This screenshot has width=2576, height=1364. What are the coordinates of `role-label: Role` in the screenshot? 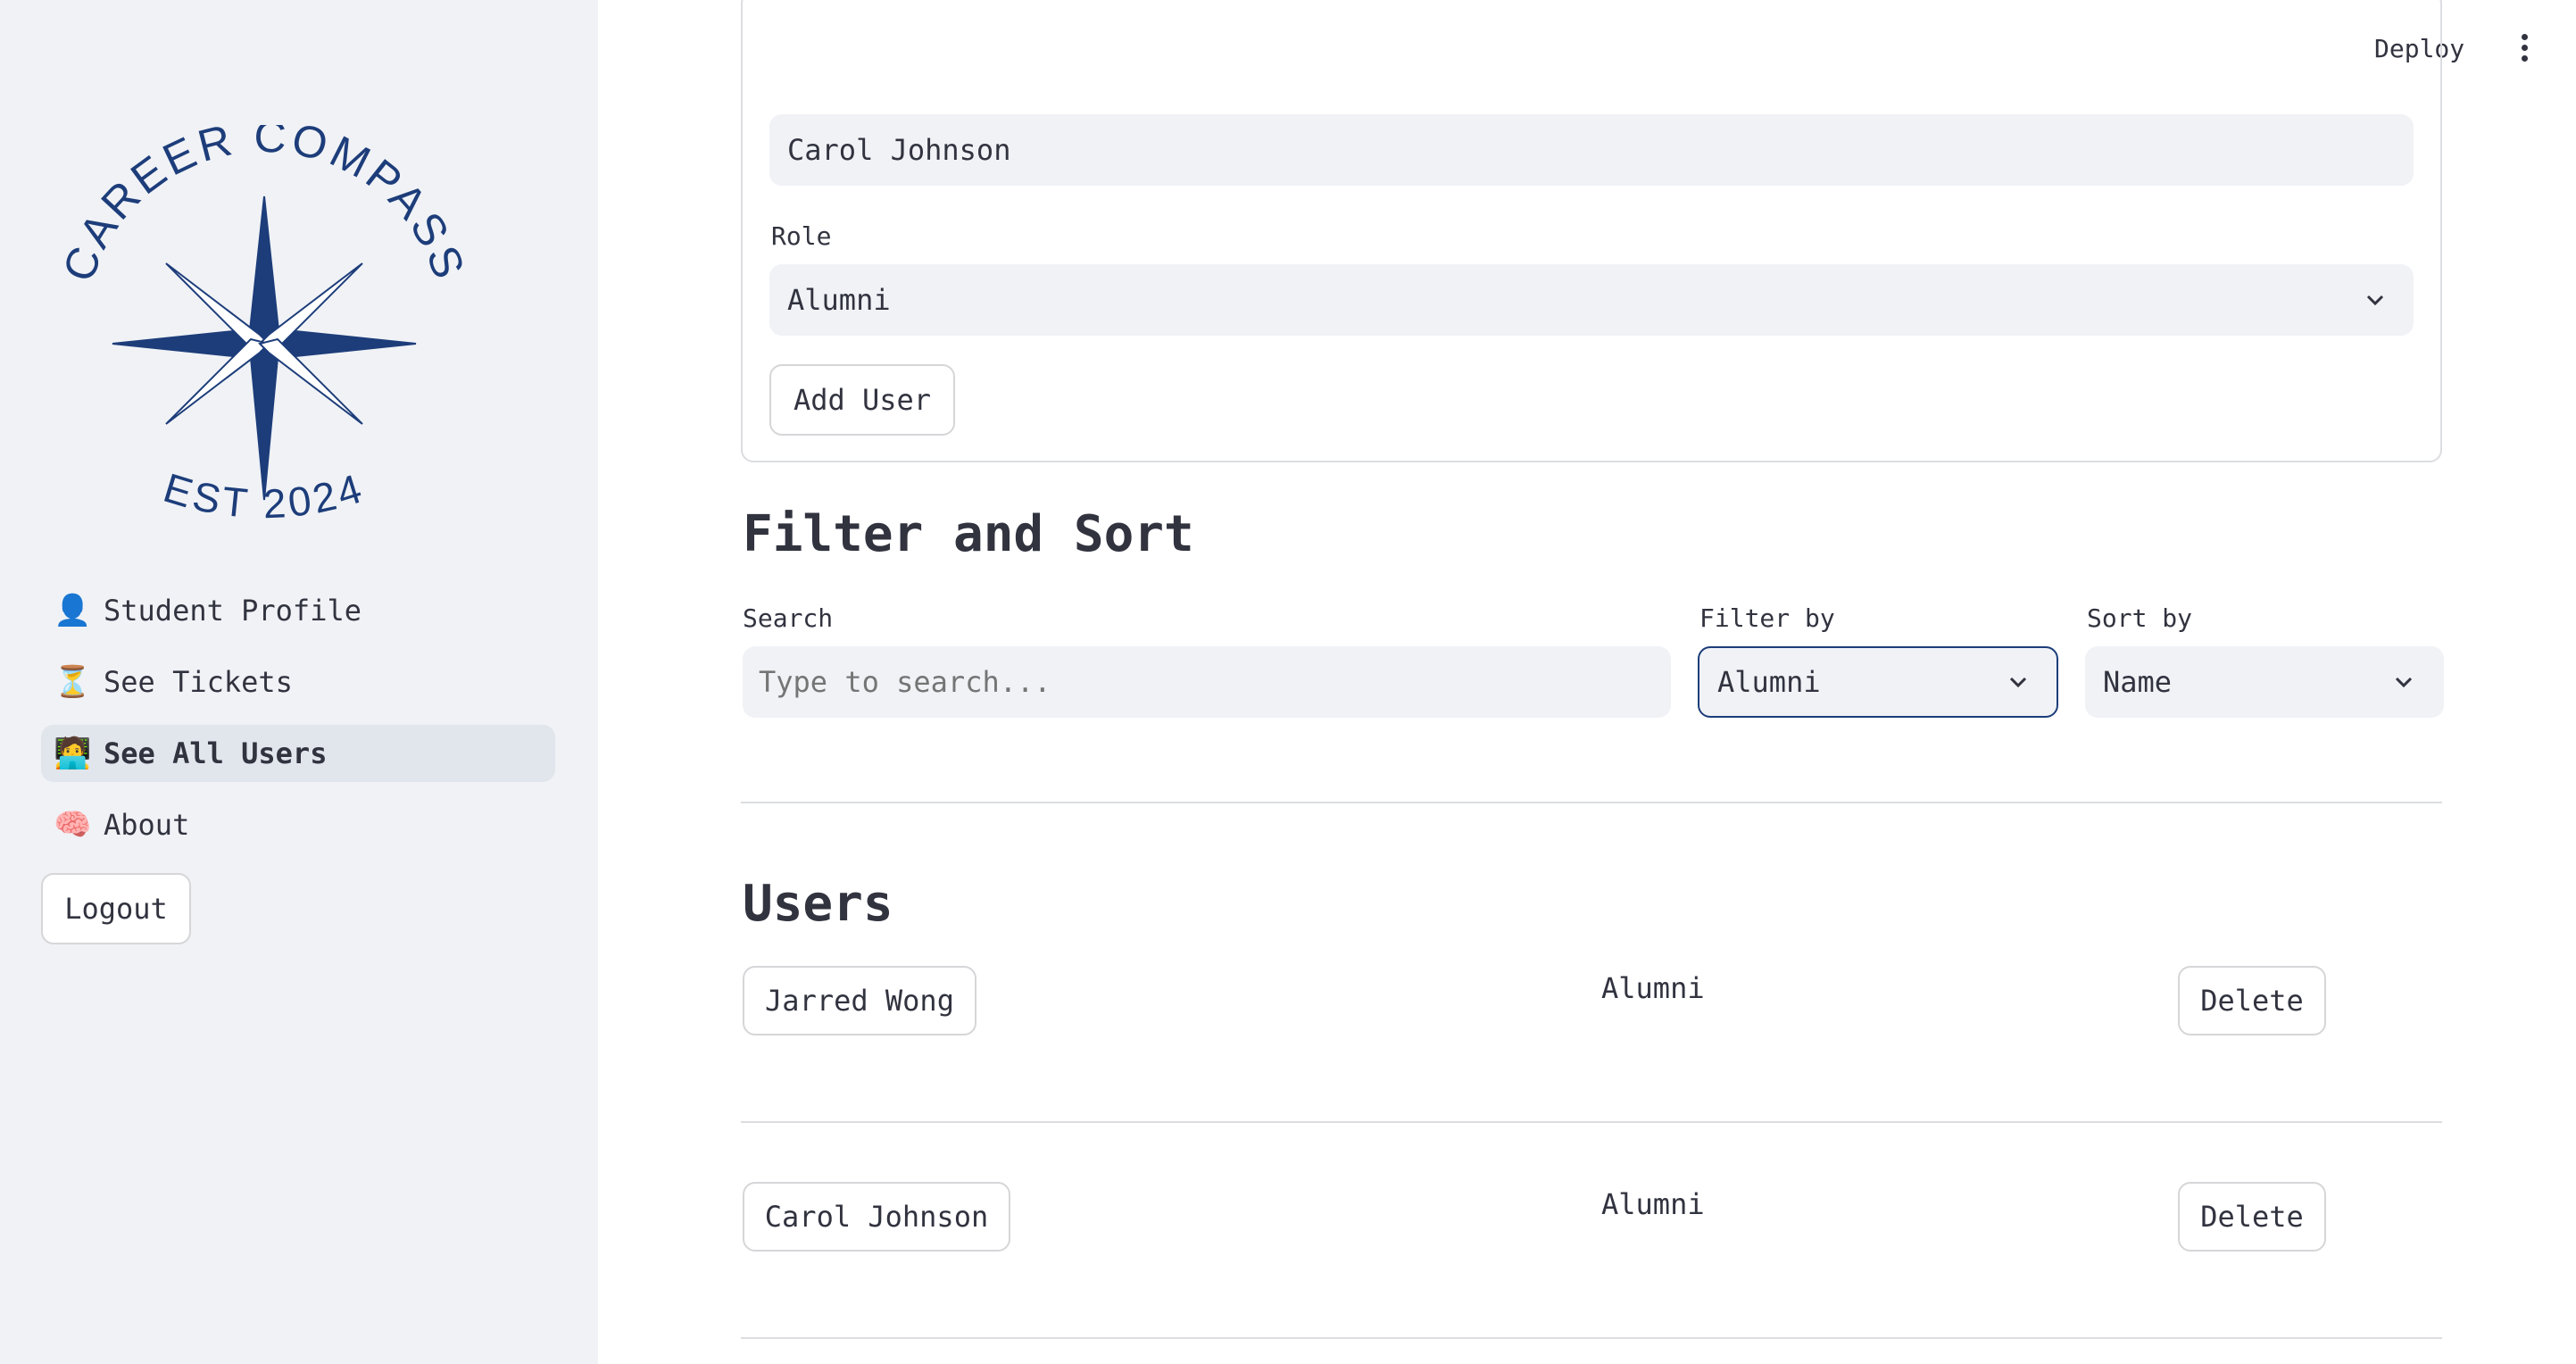 It's located at (801, 236).